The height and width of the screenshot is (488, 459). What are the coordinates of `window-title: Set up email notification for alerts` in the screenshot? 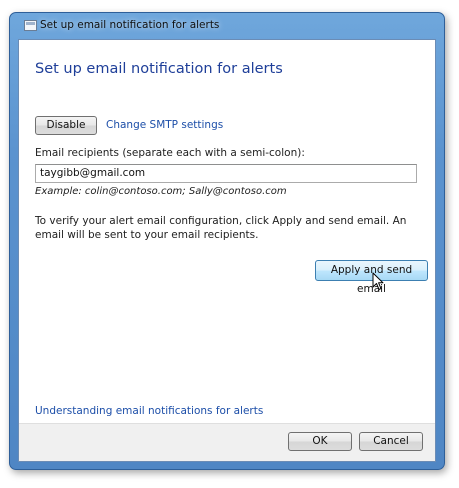 It's located at (130, 25).